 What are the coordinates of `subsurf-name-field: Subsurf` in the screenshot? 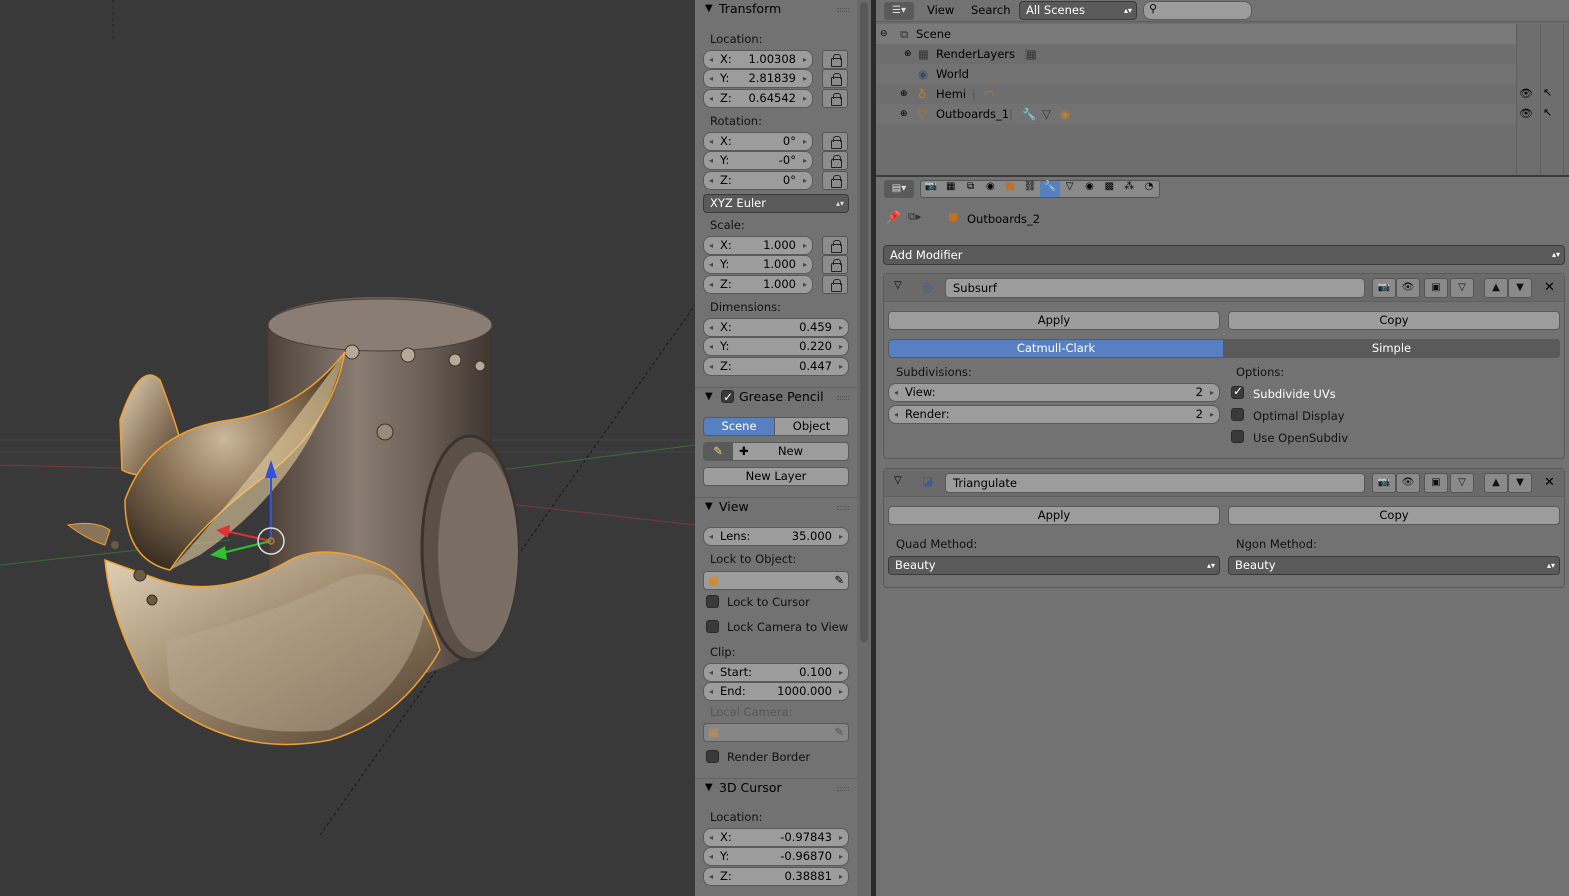 It's located at (1155, 288).